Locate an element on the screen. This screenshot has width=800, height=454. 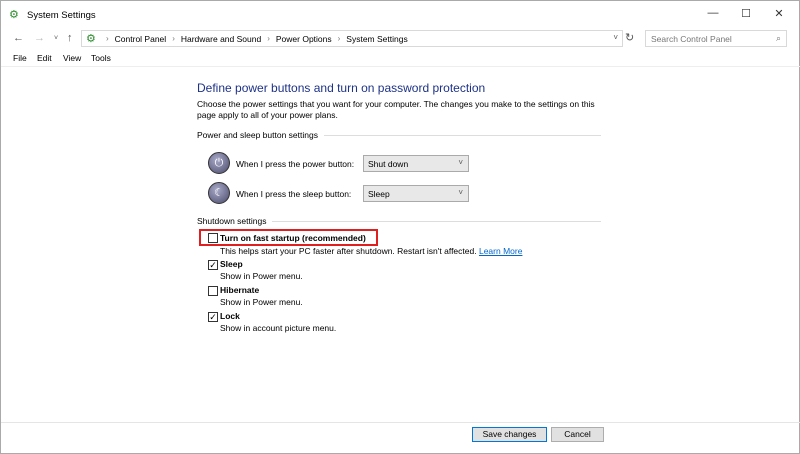
fast-startup-label: Turn on fast startup (recommended) is located at coordinates (293, 238).